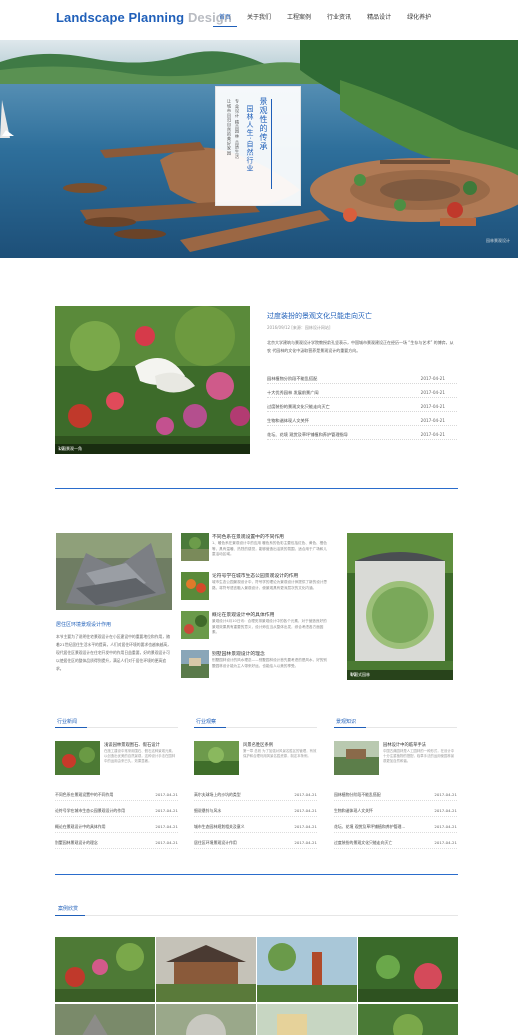 The image size is (518, 1035). I want to click on feature-pager: 1/2, so click(152, 448).